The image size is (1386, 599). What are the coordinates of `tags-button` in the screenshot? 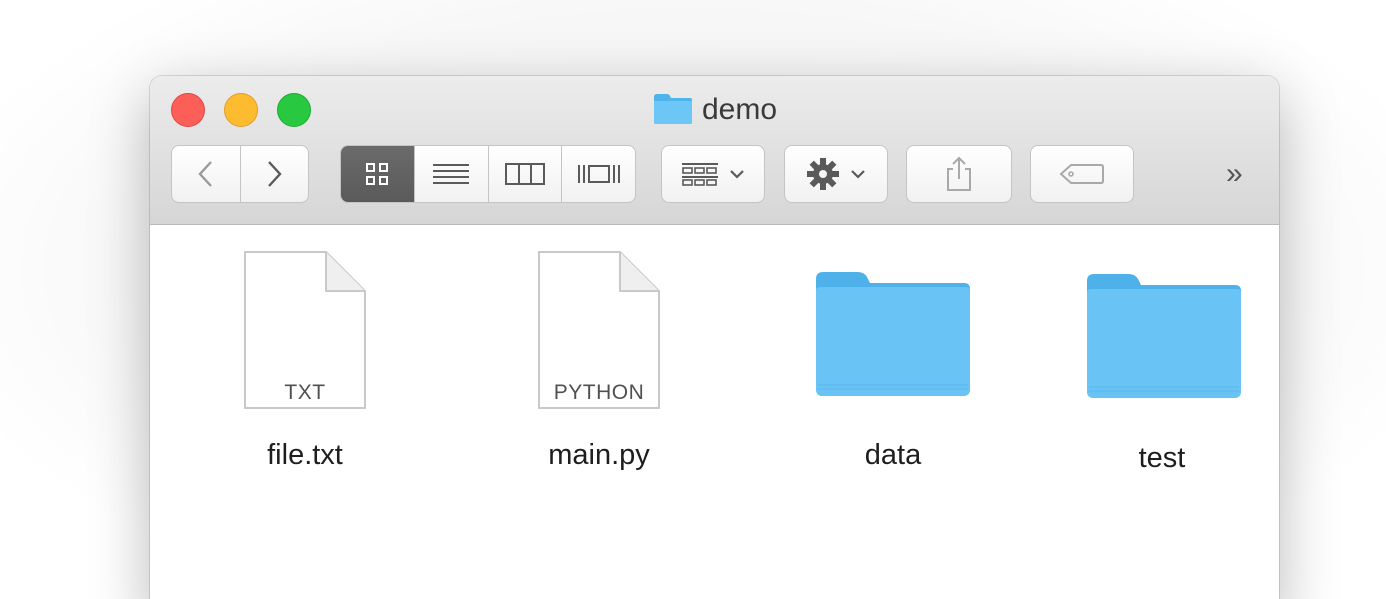 It's located at (1082, 174).